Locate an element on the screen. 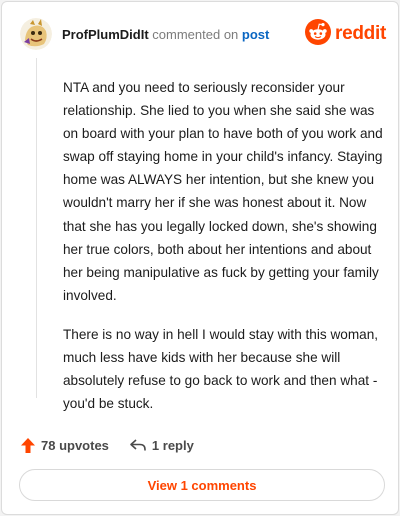 The height and width of the screenshot is (516, 400). upvote-count: 78 upvotes is located at coordinates (75, 445).